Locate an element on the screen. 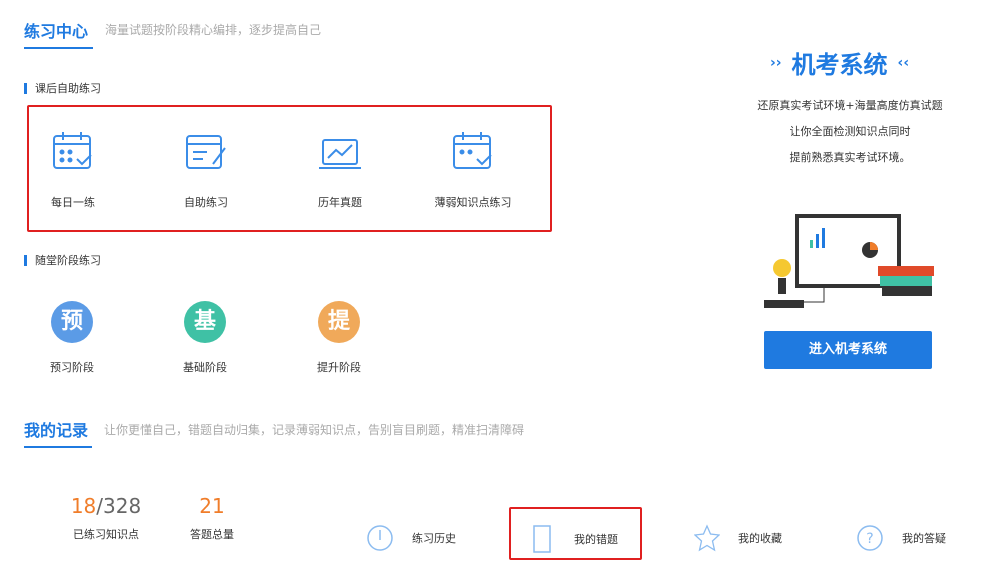 The width and height of the screenshot is (1000, 563). exam-title-row: ›› 机考系统 ‹‹ is located at coordinates (839, 62).